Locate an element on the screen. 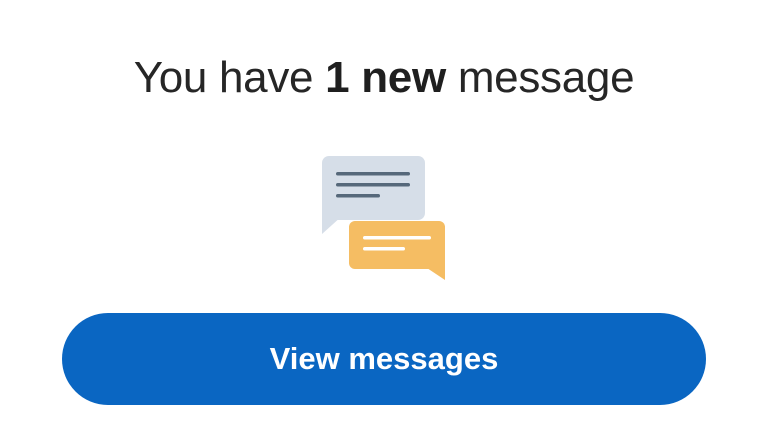  new-message-count: 1 new is located at coordinates (385, 77).